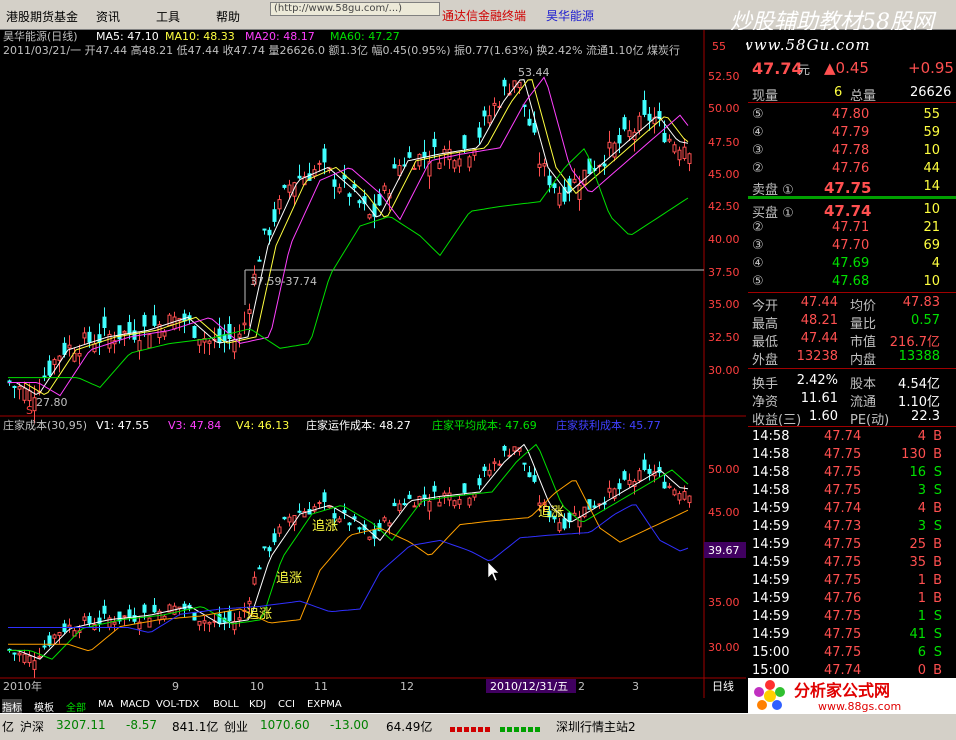  Describe the element at coordinates (135, 704) in the screenshot. I see `indicator-tab: MACD` at that location.